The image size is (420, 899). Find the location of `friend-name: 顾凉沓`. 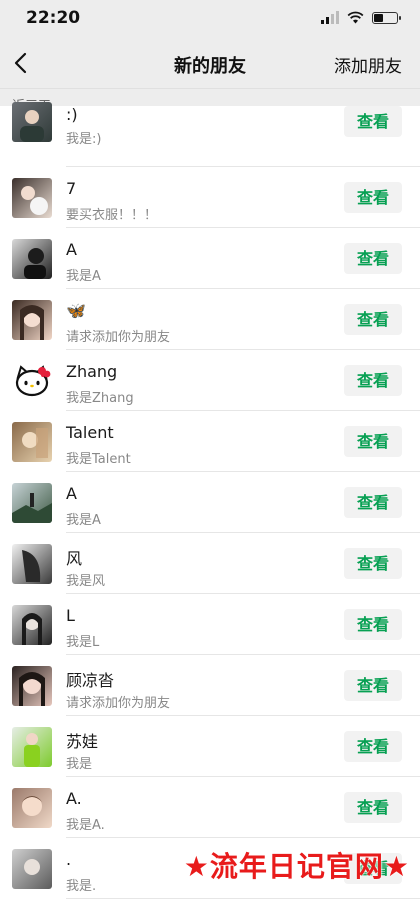

friend-name: 顾凉沓 is located at coordinates (90, 680).